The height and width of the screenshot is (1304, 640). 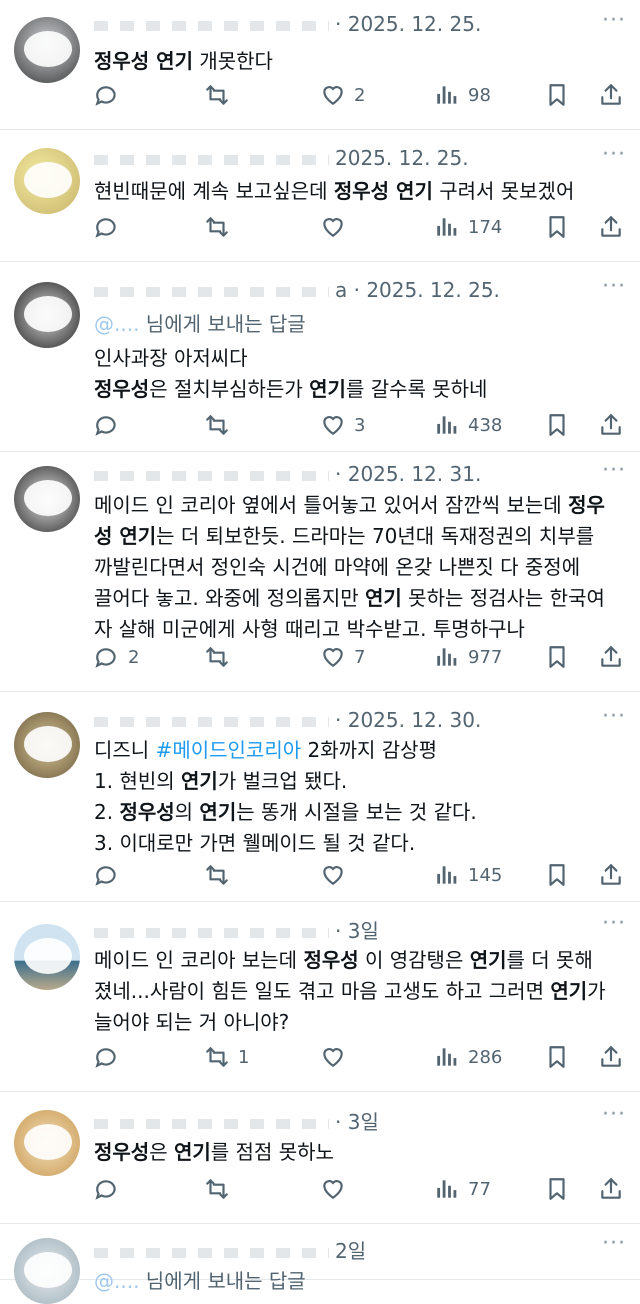 I want to click on views-button: 174, so click(x=468, y=227).